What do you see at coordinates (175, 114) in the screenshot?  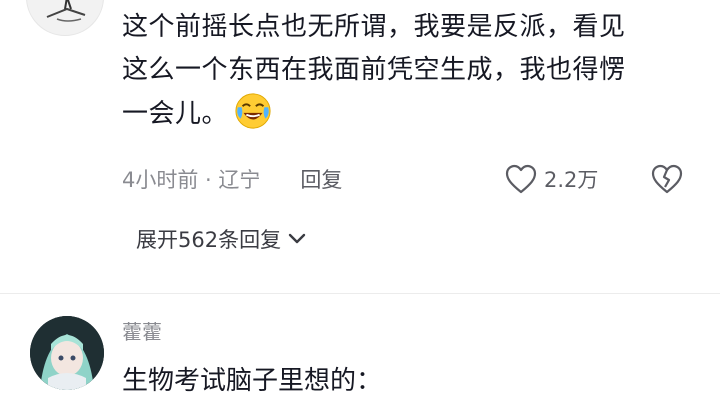 I see `comment-line: 一会儿。` at bounding box center [175, 114].